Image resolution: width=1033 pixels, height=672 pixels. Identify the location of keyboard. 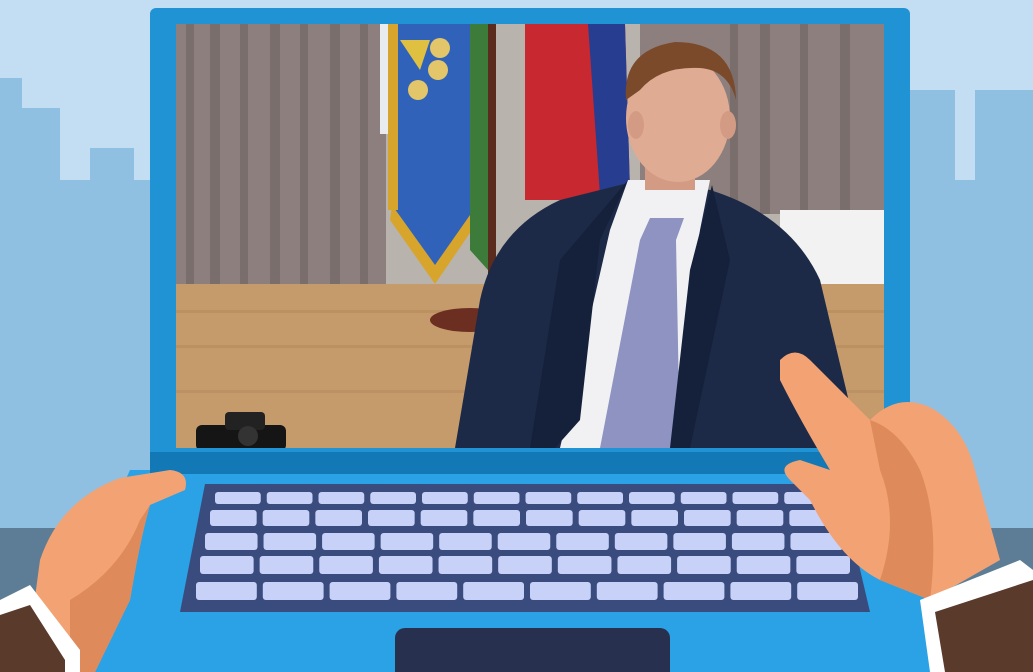
(525, 548).